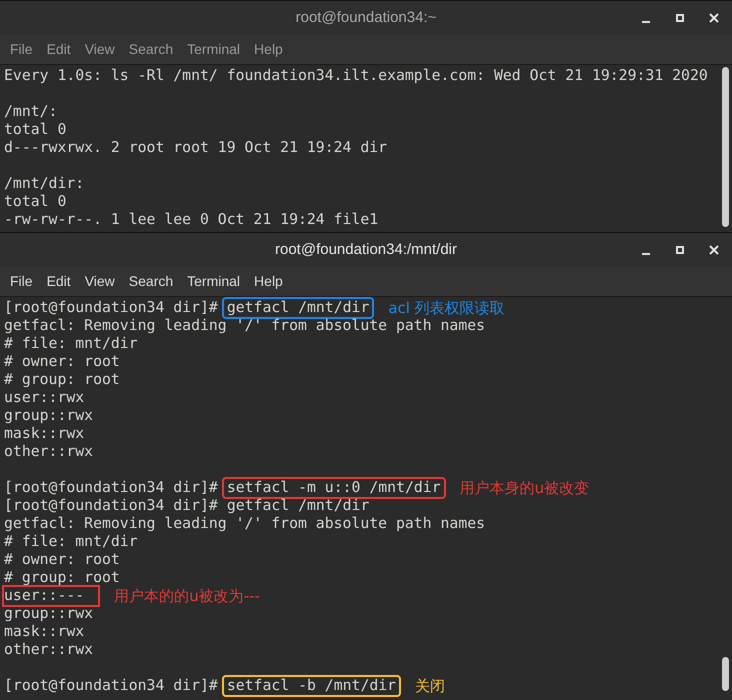  Describe the element at coordinates (44, 184) in the screenshot. I see `output-line: /mnt/dir:` at that location.